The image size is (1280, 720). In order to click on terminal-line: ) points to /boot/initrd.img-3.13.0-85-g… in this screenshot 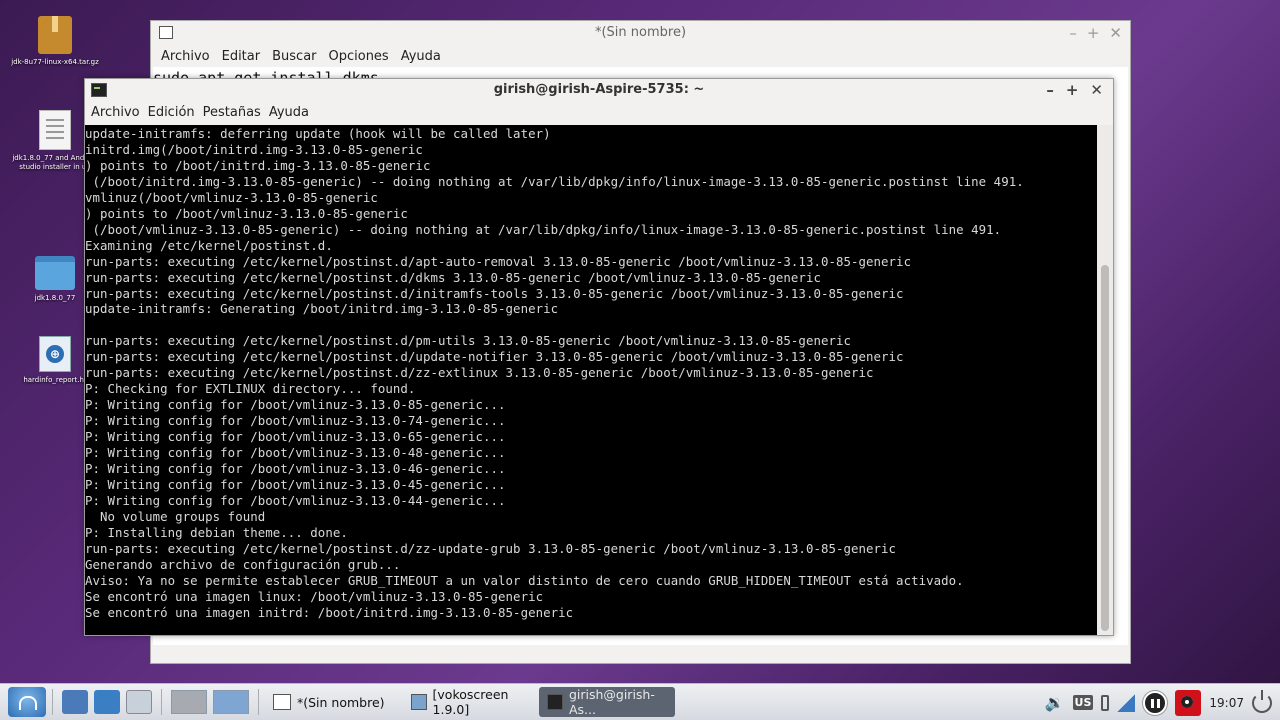, I will do `click(258, 165)`.